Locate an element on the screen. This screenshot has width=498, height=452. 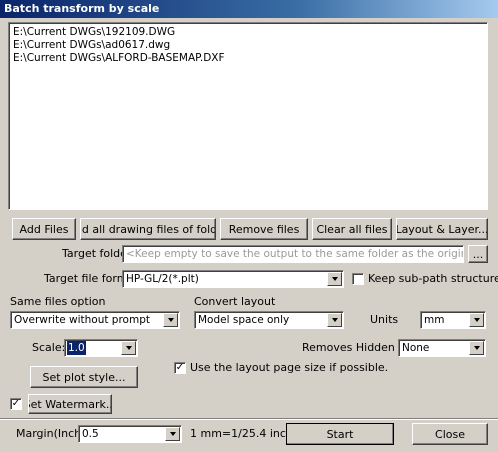
scale-select: 1.0 is located at coordinates (101, 348).